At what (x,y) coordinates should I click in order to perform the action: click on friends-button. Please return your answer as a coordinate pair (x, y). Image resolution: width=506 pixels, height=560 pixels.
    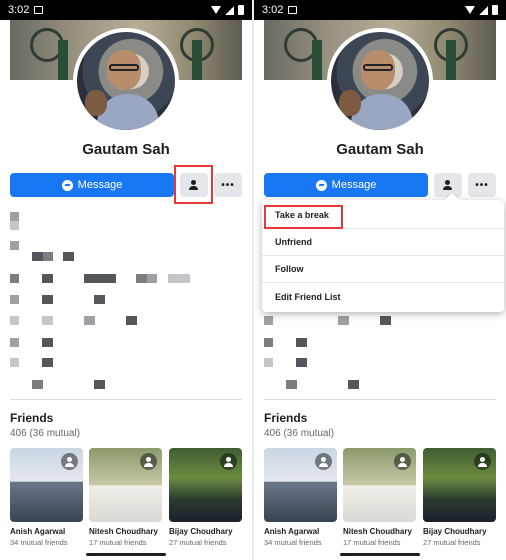
    Looking at the image, I should click on (448, 185).